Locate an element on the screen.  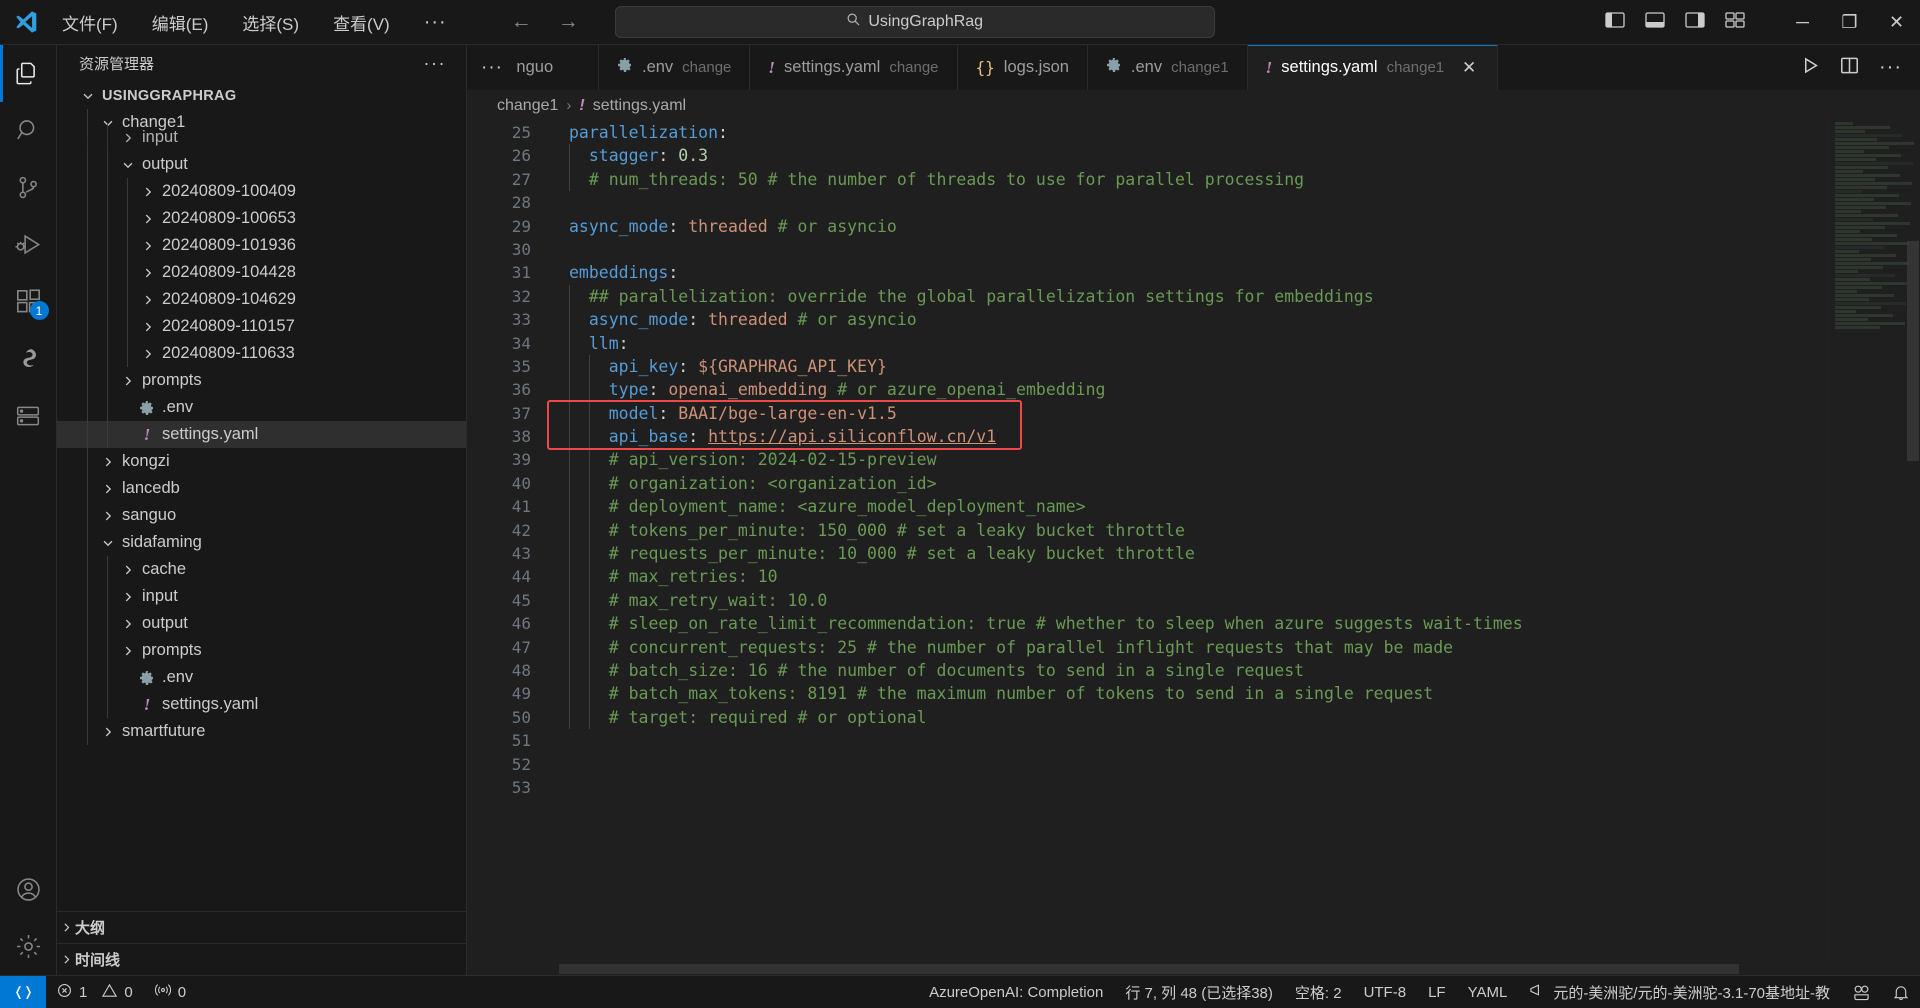
back-arrow-icon: ← is located at coordinates (521, 22).